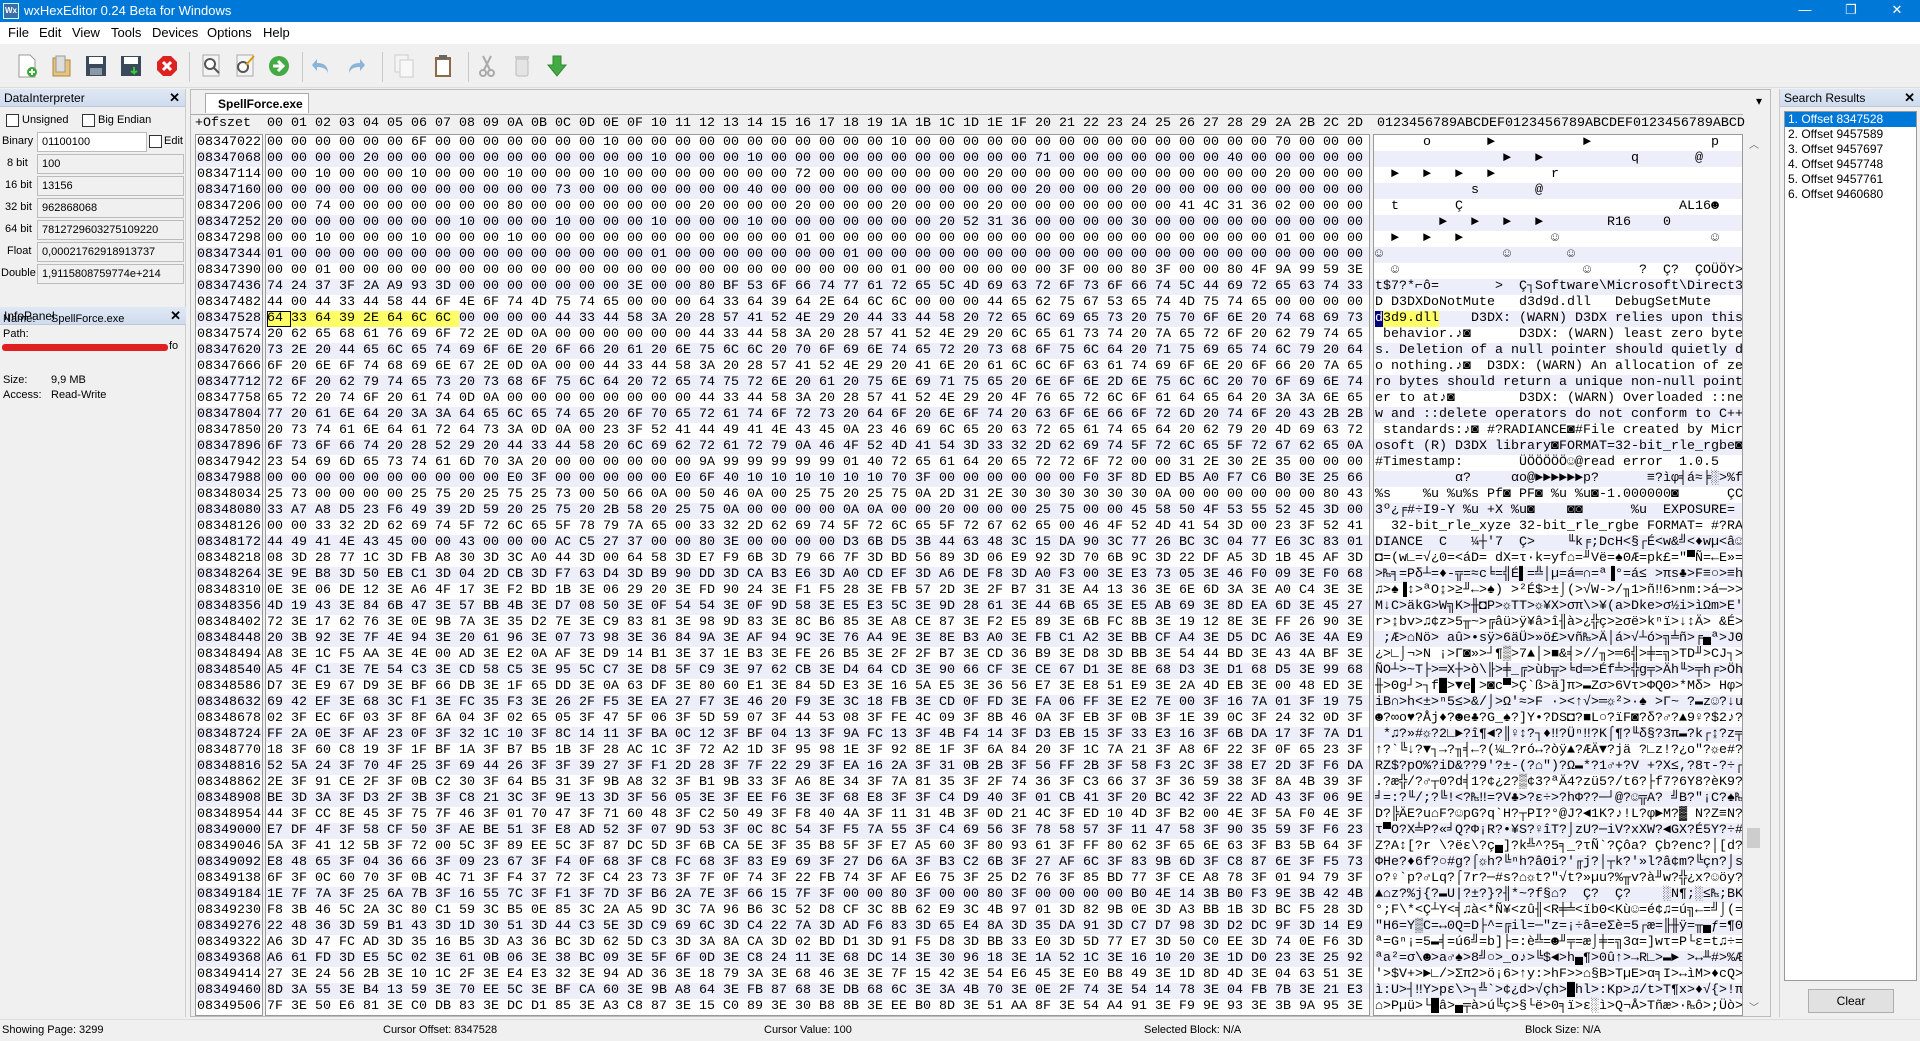 The height and width of the screenshot is (1041, 1920). What do you see at coordinates (1395, 751) in the screenshot?
I see `text-char: `` at bounding box center [1395, 751].